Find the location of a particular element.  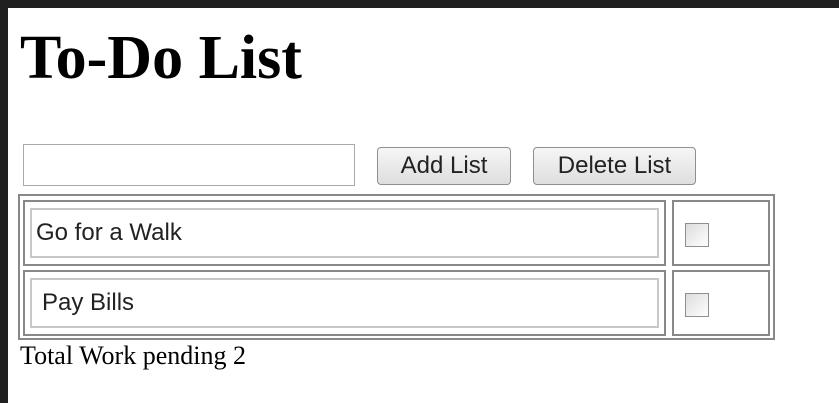

add-list-button: Add List is located at coordinates (444, 166).